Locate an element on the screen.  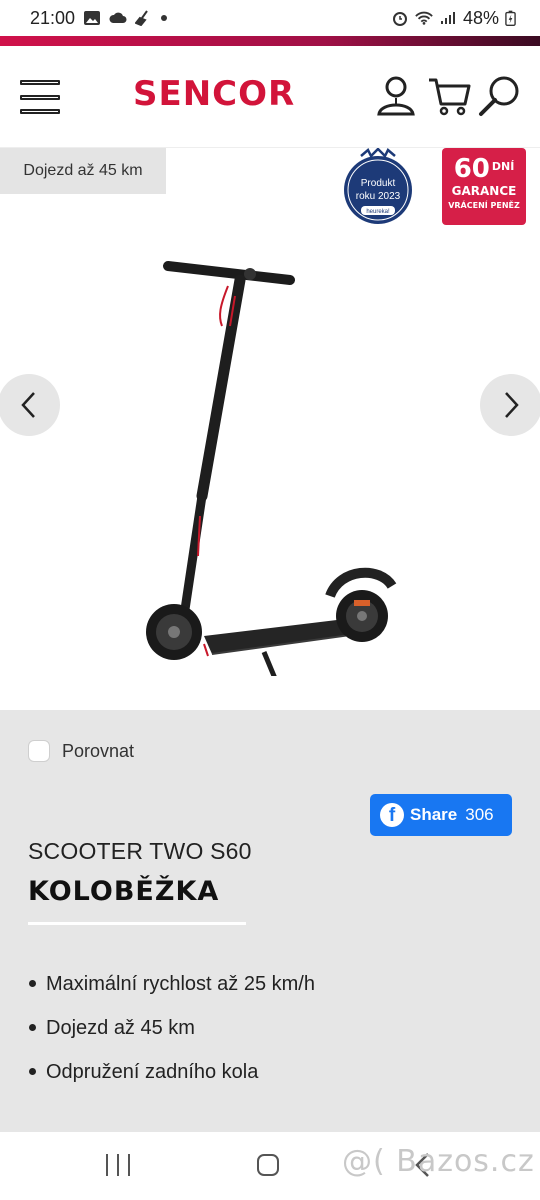
badge-line1: Produkt is located at coordinates (378, 183).